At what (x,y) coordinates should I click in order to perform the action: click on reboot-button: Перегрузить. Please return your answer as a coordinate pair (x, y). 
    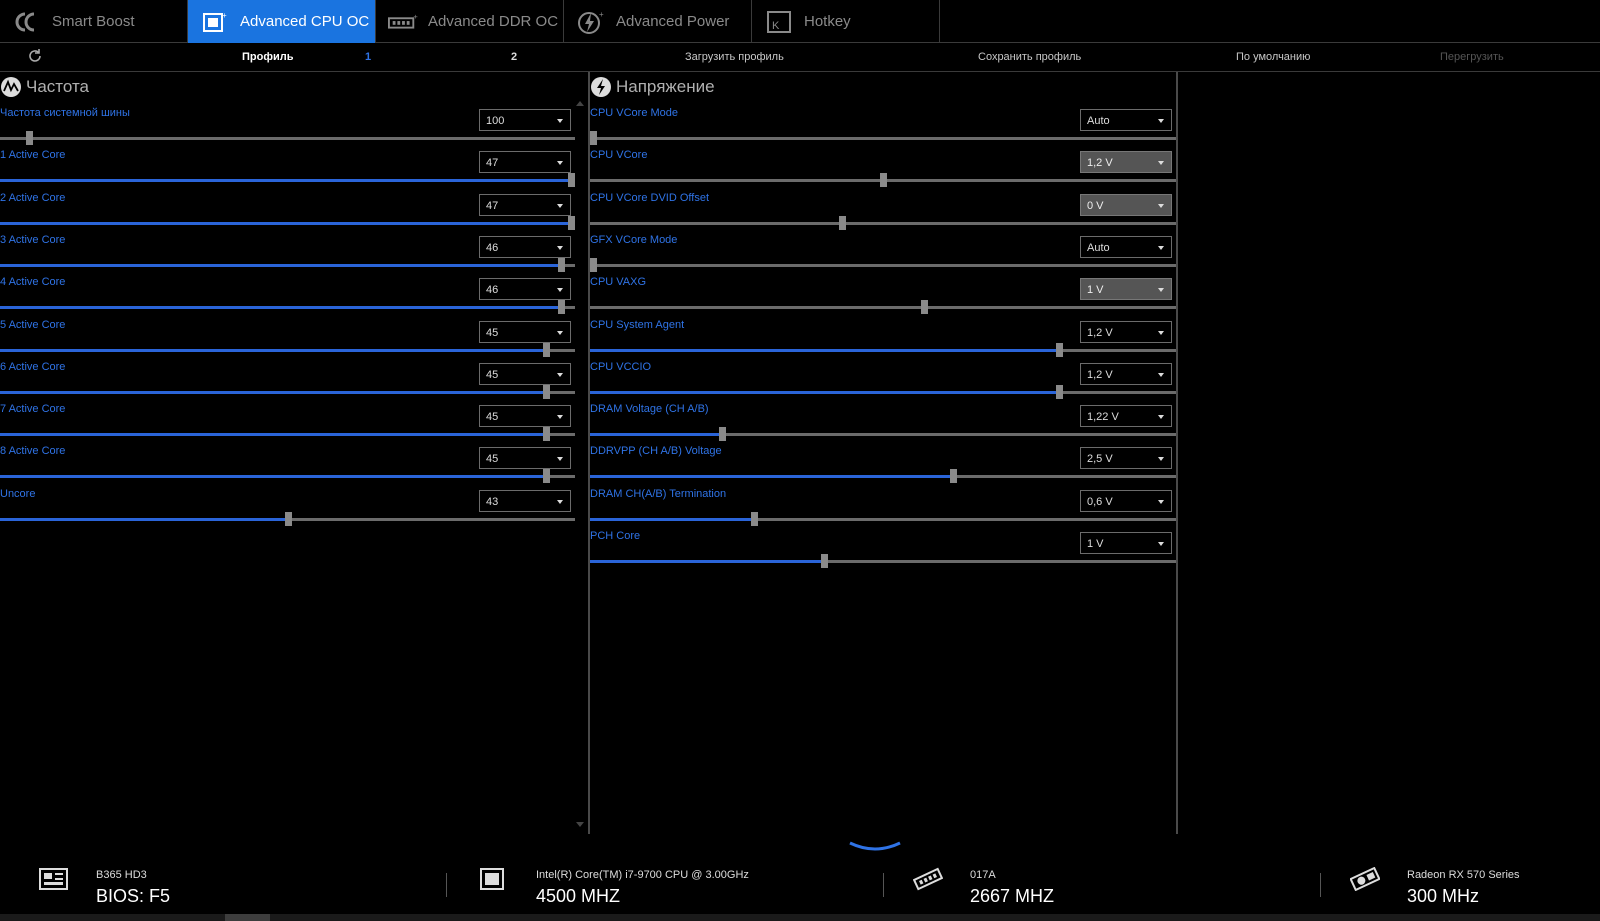
    Looking at the image, I should click on (1472, 57).